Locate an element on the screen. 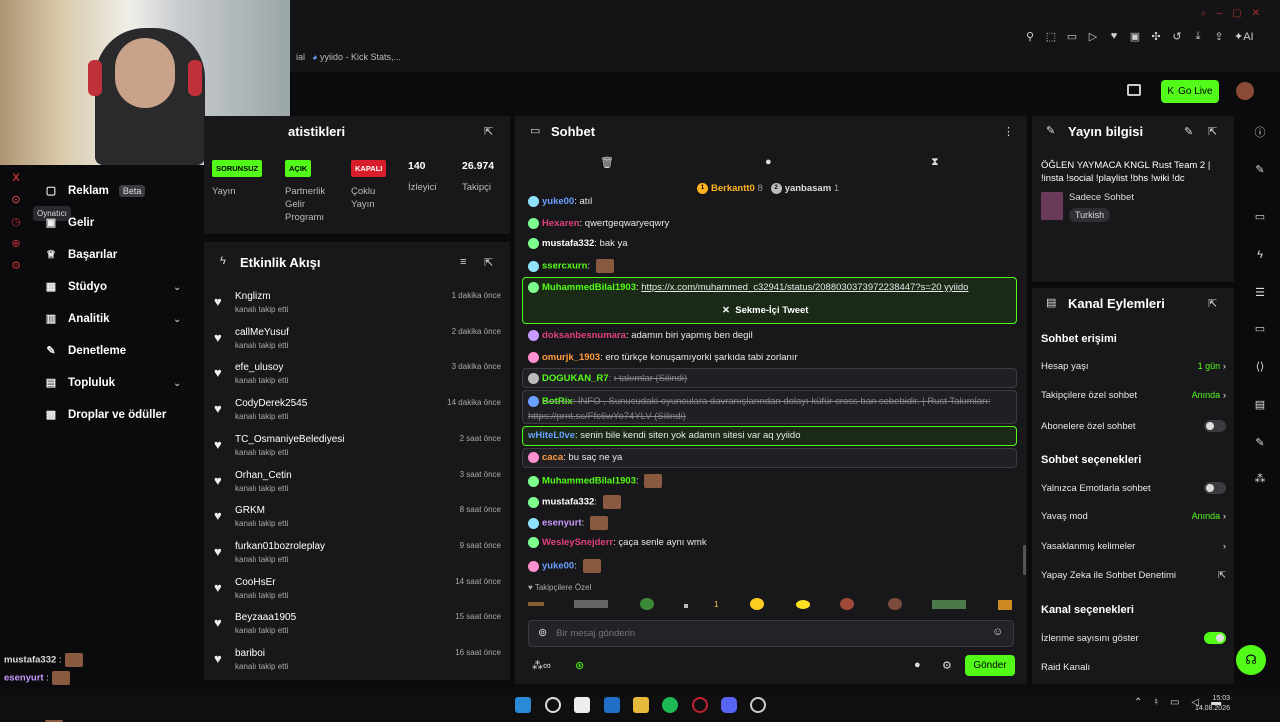  puzzle-icon: ✣ is located at coordinates (1156, 36).